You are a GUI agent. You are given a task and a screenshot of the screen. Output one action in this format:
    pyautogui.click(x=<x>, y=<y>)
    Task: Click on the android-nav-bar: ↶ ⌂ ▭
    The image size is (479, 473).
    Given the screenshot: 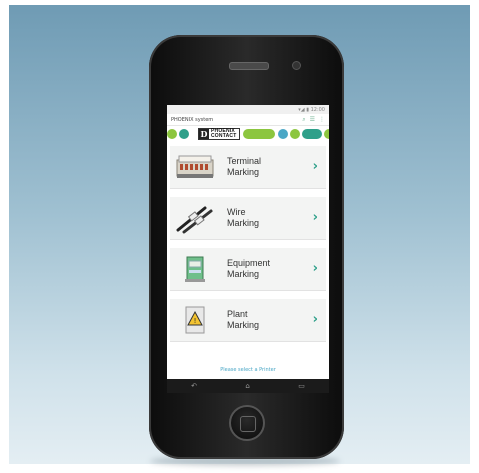 What is the action you would take?
    pyautogui.click(x=248, y=386)
    